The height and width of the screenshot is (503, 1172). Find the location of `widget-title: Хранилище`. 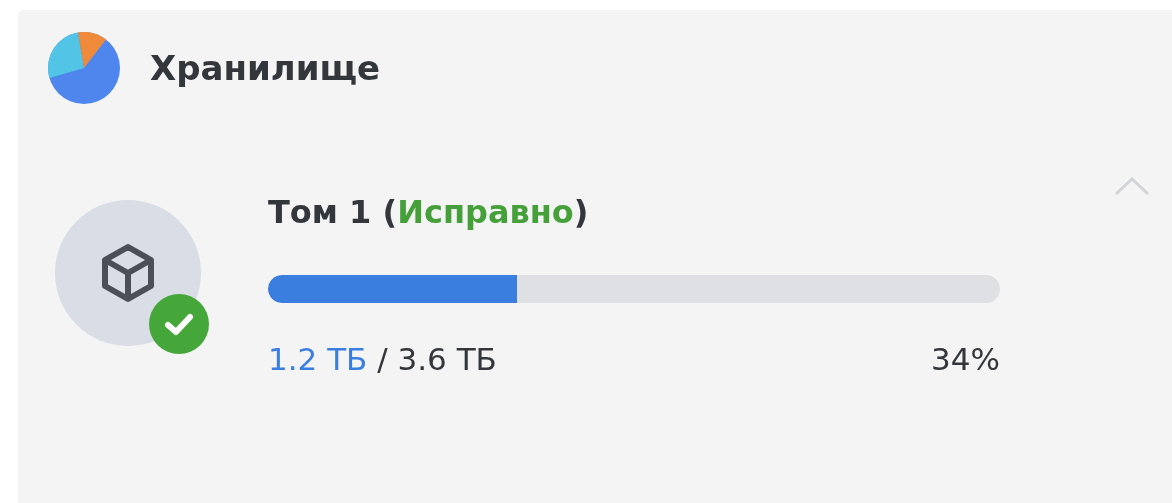

widget-title: Хранилище is located at coordinates (265, 68).